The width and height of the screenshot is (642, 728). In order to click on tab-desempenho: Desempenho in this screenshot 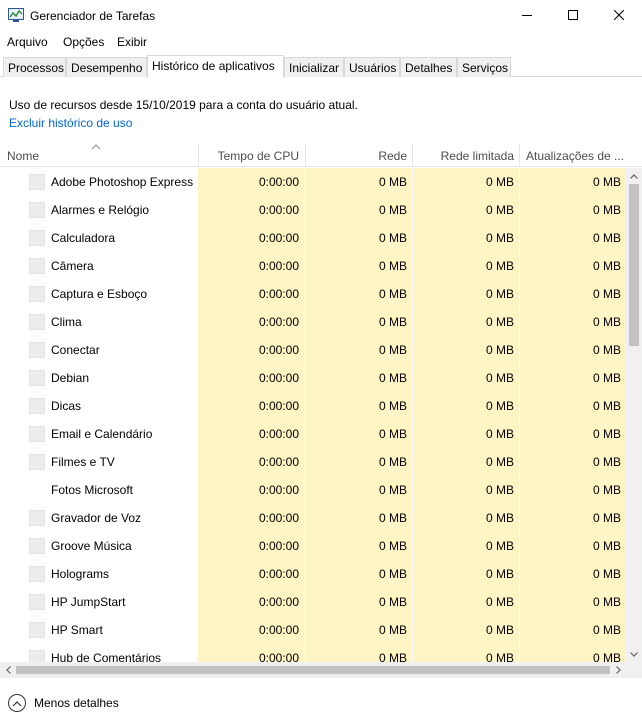, I will do `click(106, 67)`.